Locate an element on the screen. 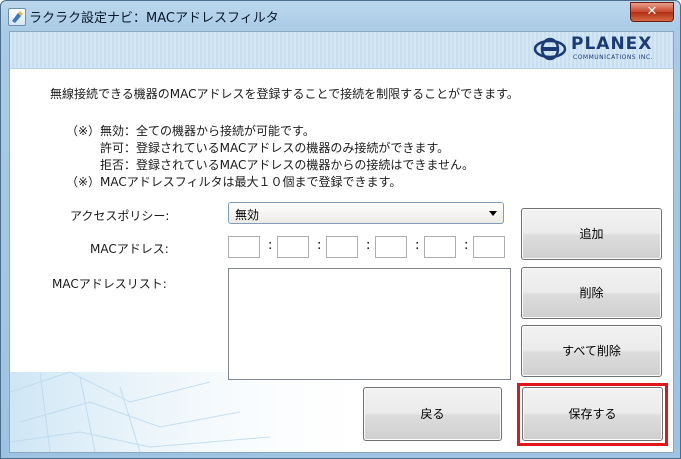 This screenshot has height=459, width=681. mac-address-list is located at coordinates (369, 324).